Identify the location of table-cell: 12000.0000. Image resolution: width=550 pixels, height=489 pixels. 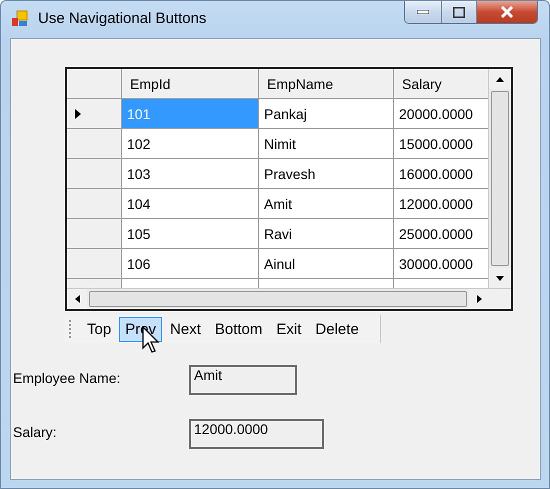
(441, 204).